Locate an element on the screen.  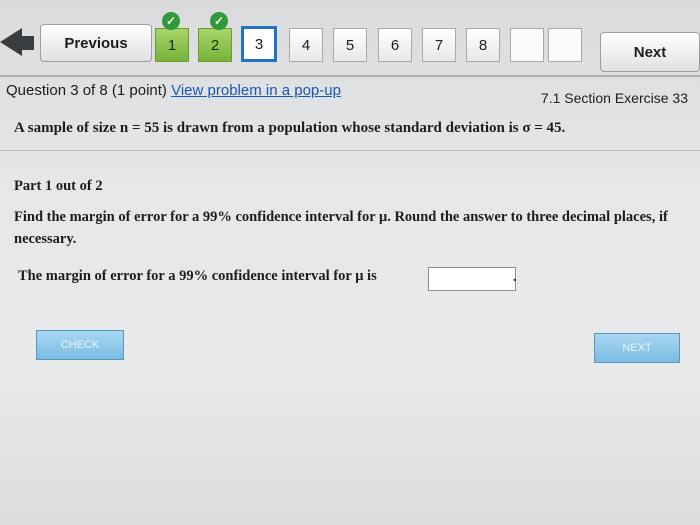
previous-button: Previous is located at coordinates (96, 43).